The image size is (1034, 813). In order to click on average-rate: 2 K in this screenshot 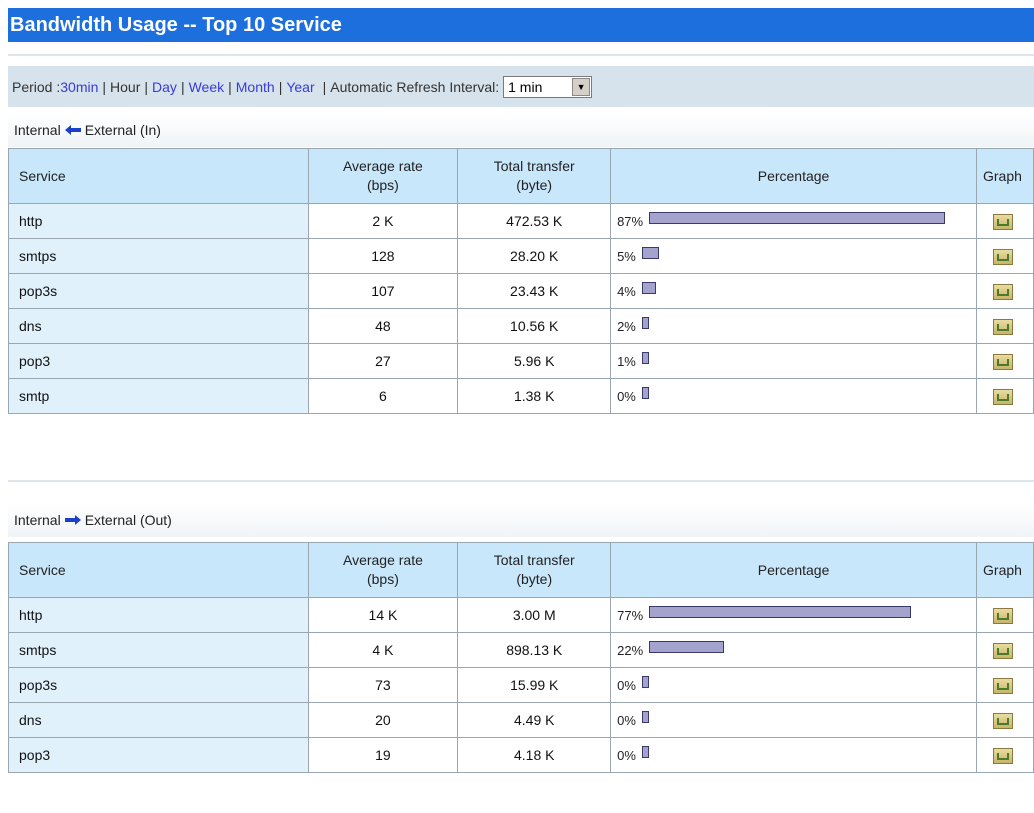, I will do `click(383, 221)`.